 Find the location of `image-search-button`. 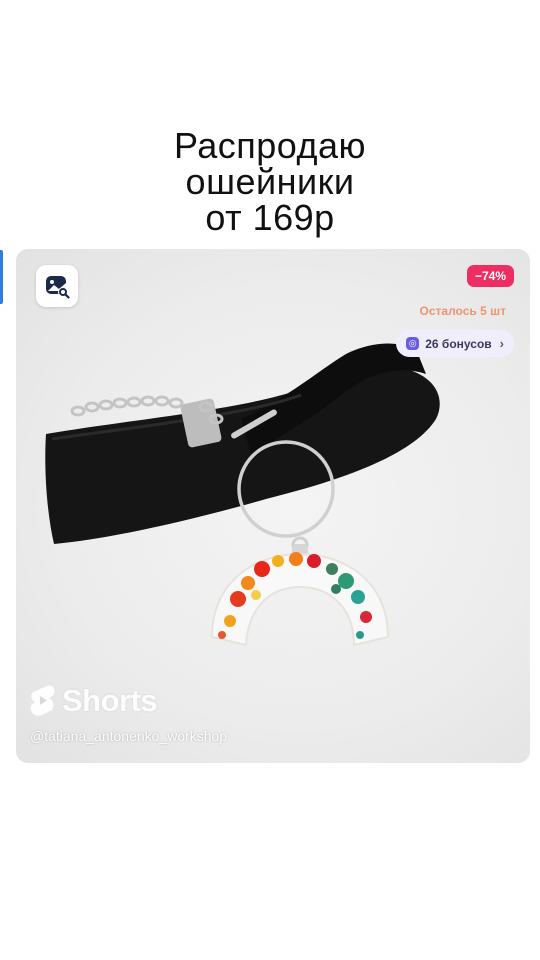

image-search-button is located at coordinates (57, 286).